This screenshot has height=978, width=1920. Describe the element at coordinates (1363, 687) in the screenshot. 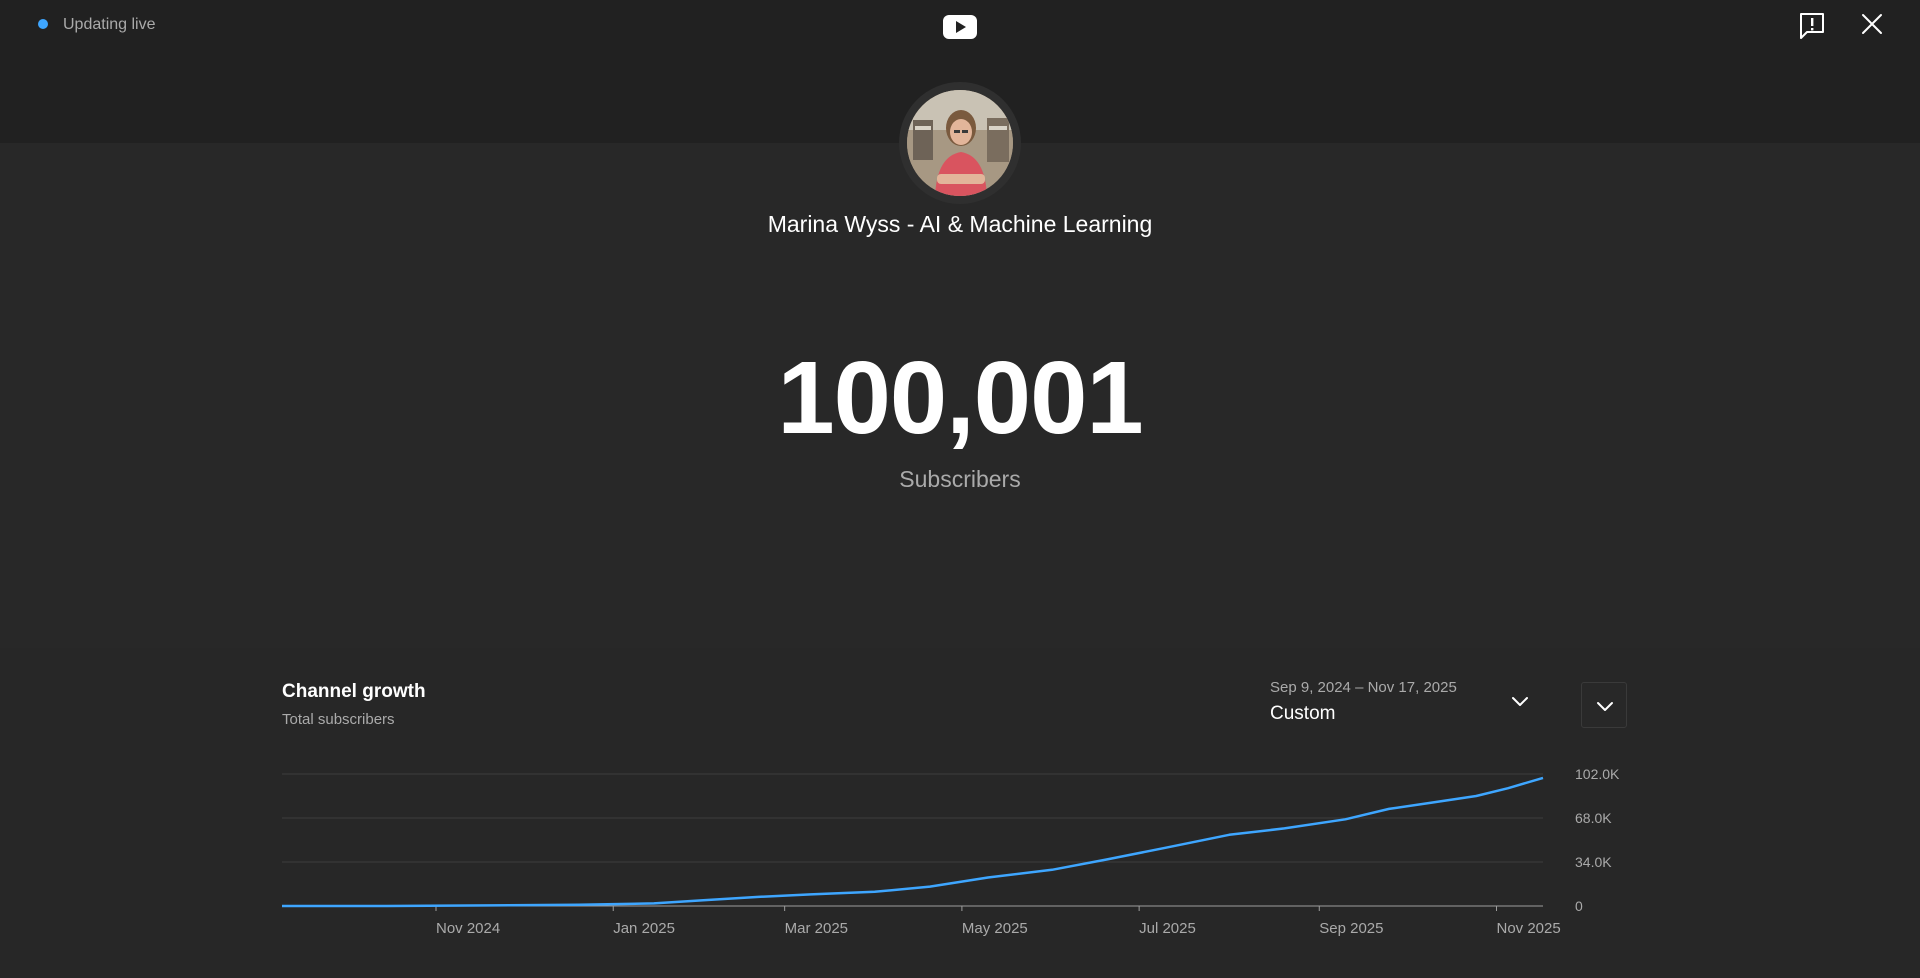

I see `date-range-dates: Sep 9, 2024 – Nov 17, 2025` at that location.